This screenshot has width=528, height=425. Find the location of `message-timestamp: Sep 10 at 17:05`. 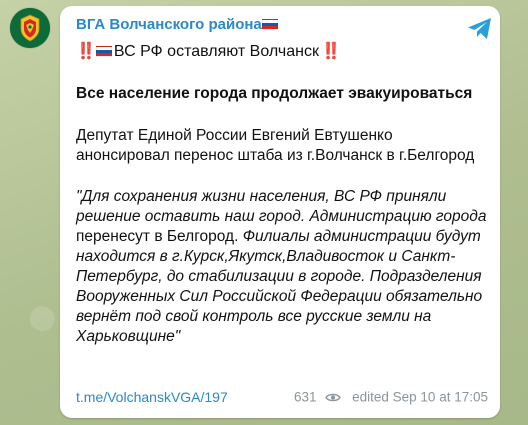

message-timestamp: Sep 10 at 17:05 is located at coordinates (440, 397).